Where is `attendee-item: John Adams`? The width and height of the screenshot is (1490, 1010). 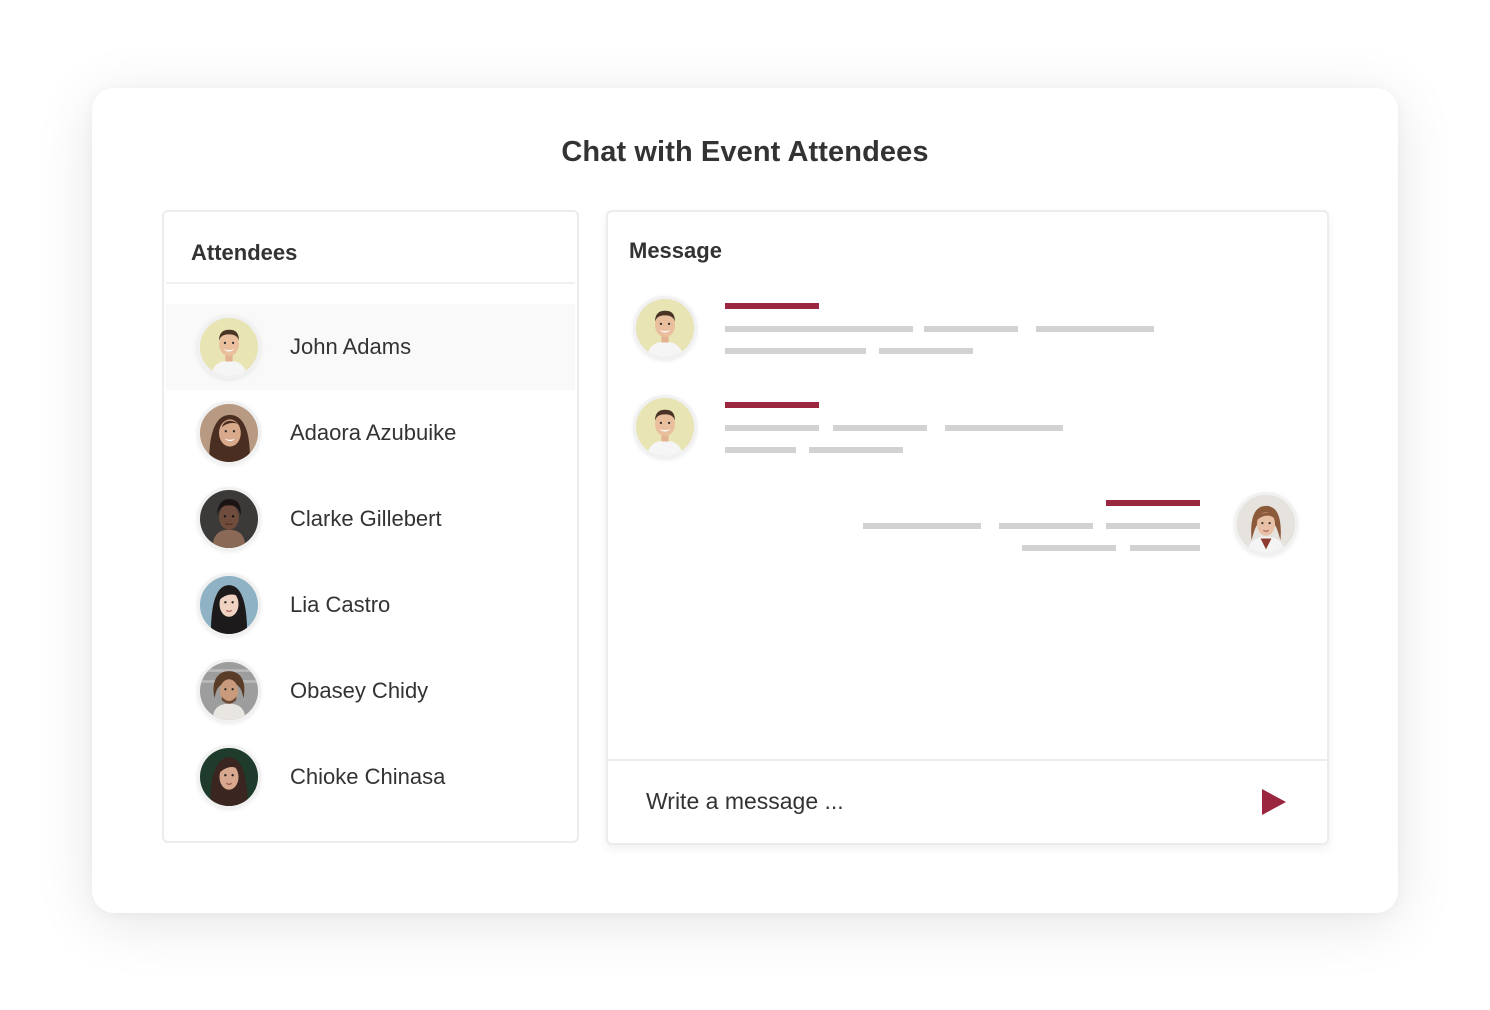 attendee-item: John Adams is located at coordinates (370, 347).